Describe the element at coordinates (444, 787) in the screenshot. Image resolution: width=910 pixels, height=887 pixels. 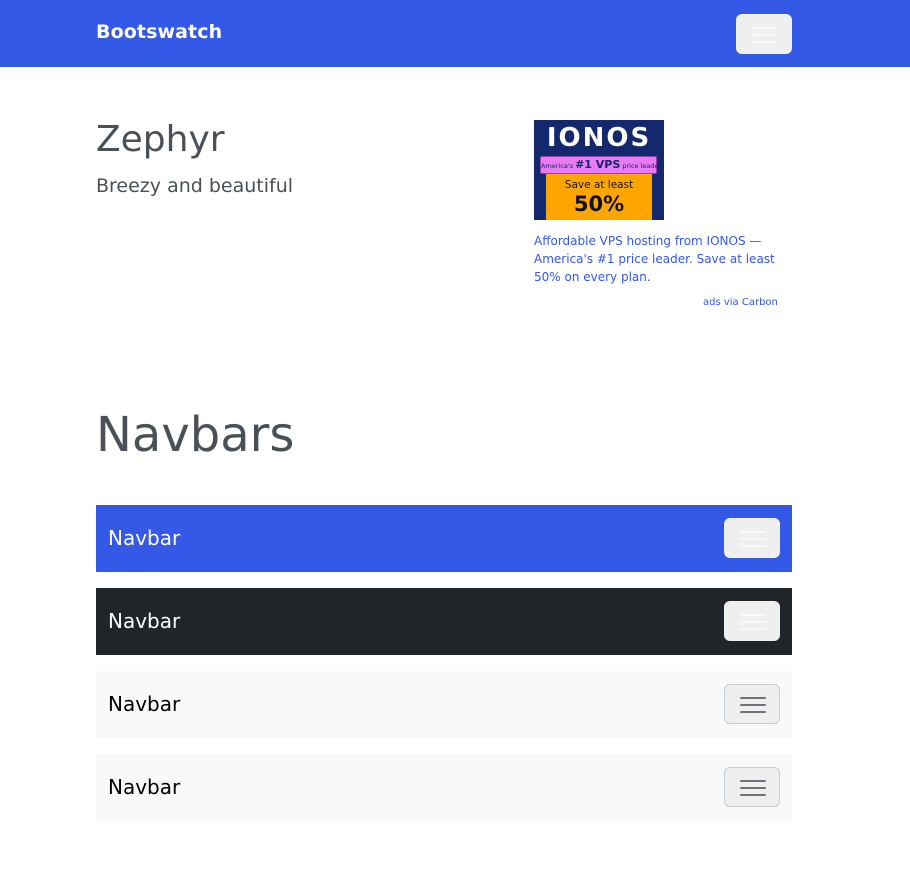
I see `navbar-light-alt: Navbar` at that location.